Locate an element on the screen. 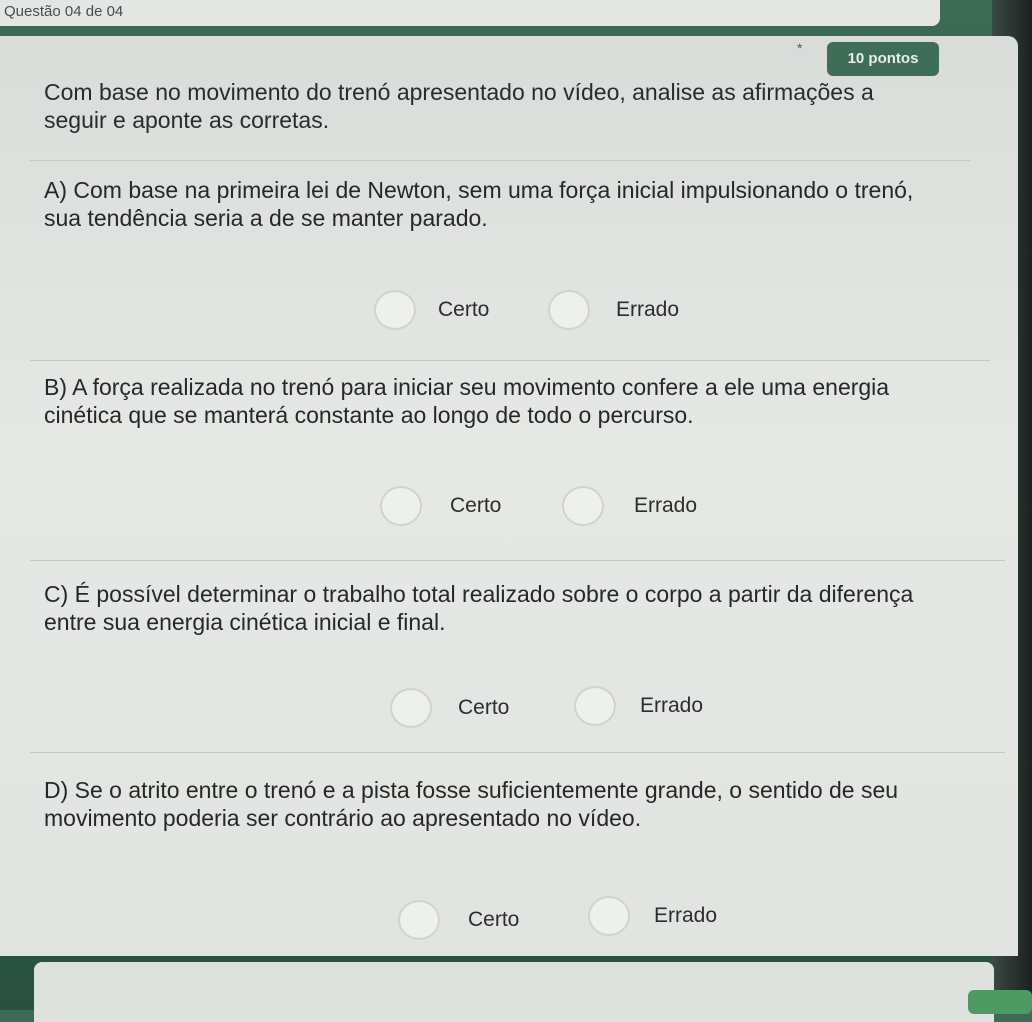 Image resolution: width=1032 pixels, height=1022 pixels. option-c-certo: Certo is located at coordinates (449, 708).